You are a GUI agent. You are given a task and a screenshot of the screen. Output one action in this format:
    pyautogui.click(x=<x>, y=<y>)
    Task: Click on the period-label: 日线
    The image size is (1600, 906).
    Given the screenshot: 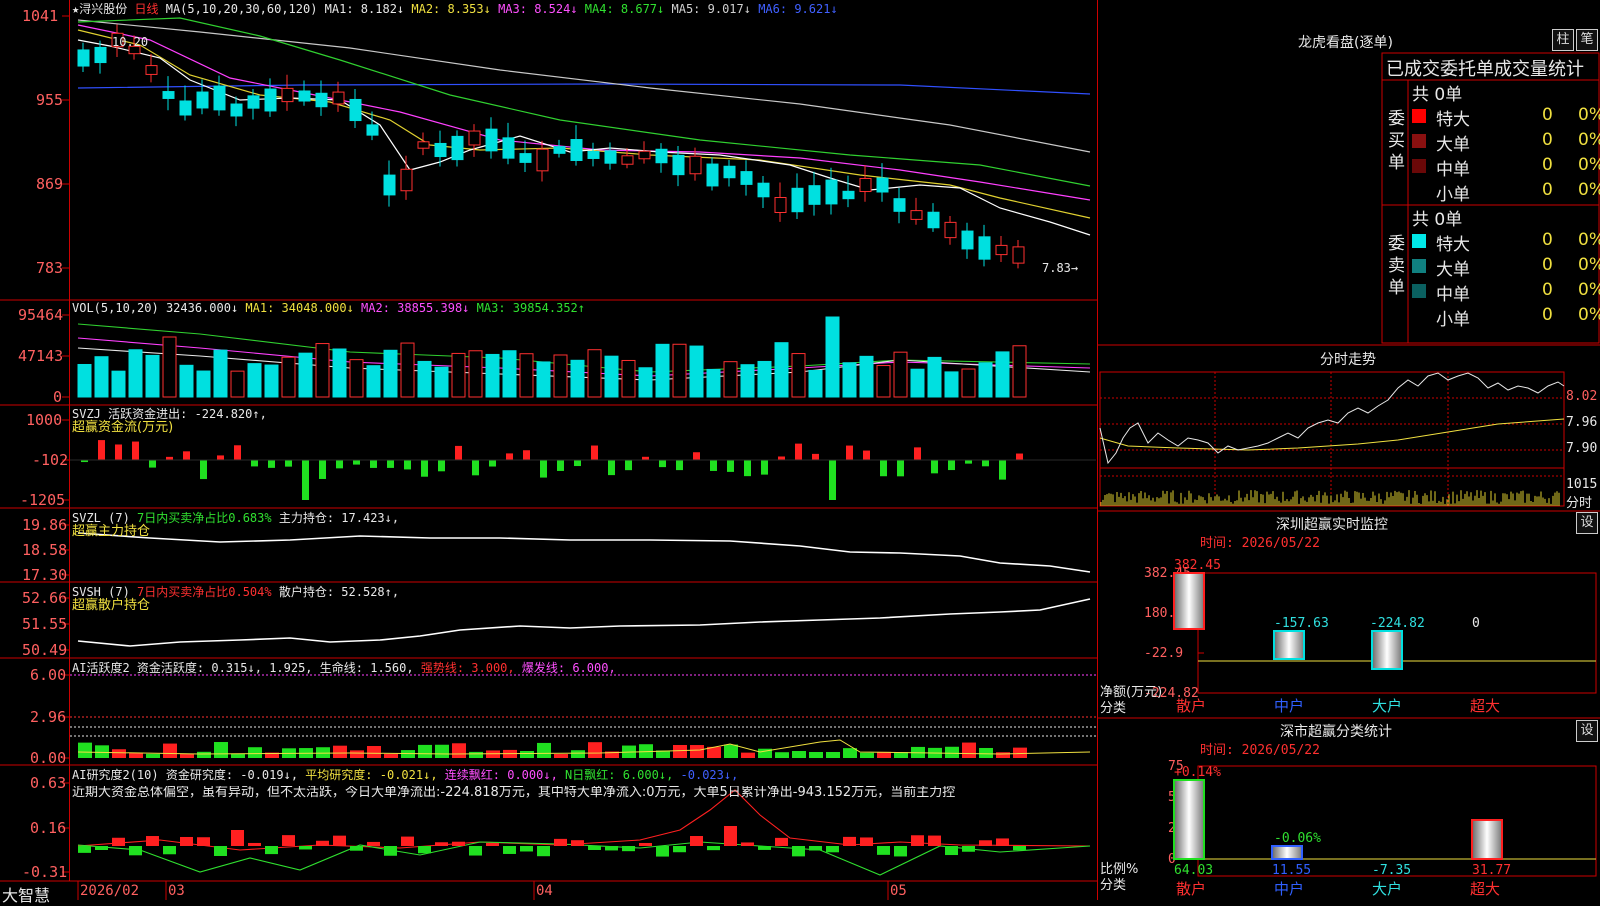 What is the action you would take?
    pyautogui.click(x=146, y=9)
    